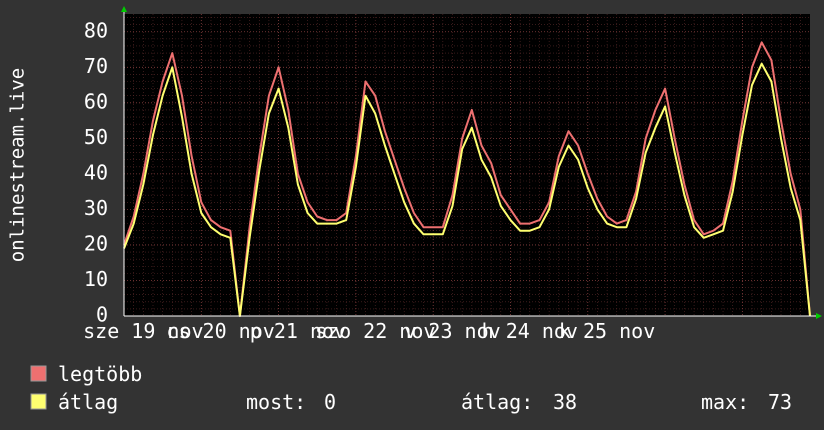 The width and height of the screenshot is (824, 430). I want to click on y-tick-label: 10, so click(96, 279).